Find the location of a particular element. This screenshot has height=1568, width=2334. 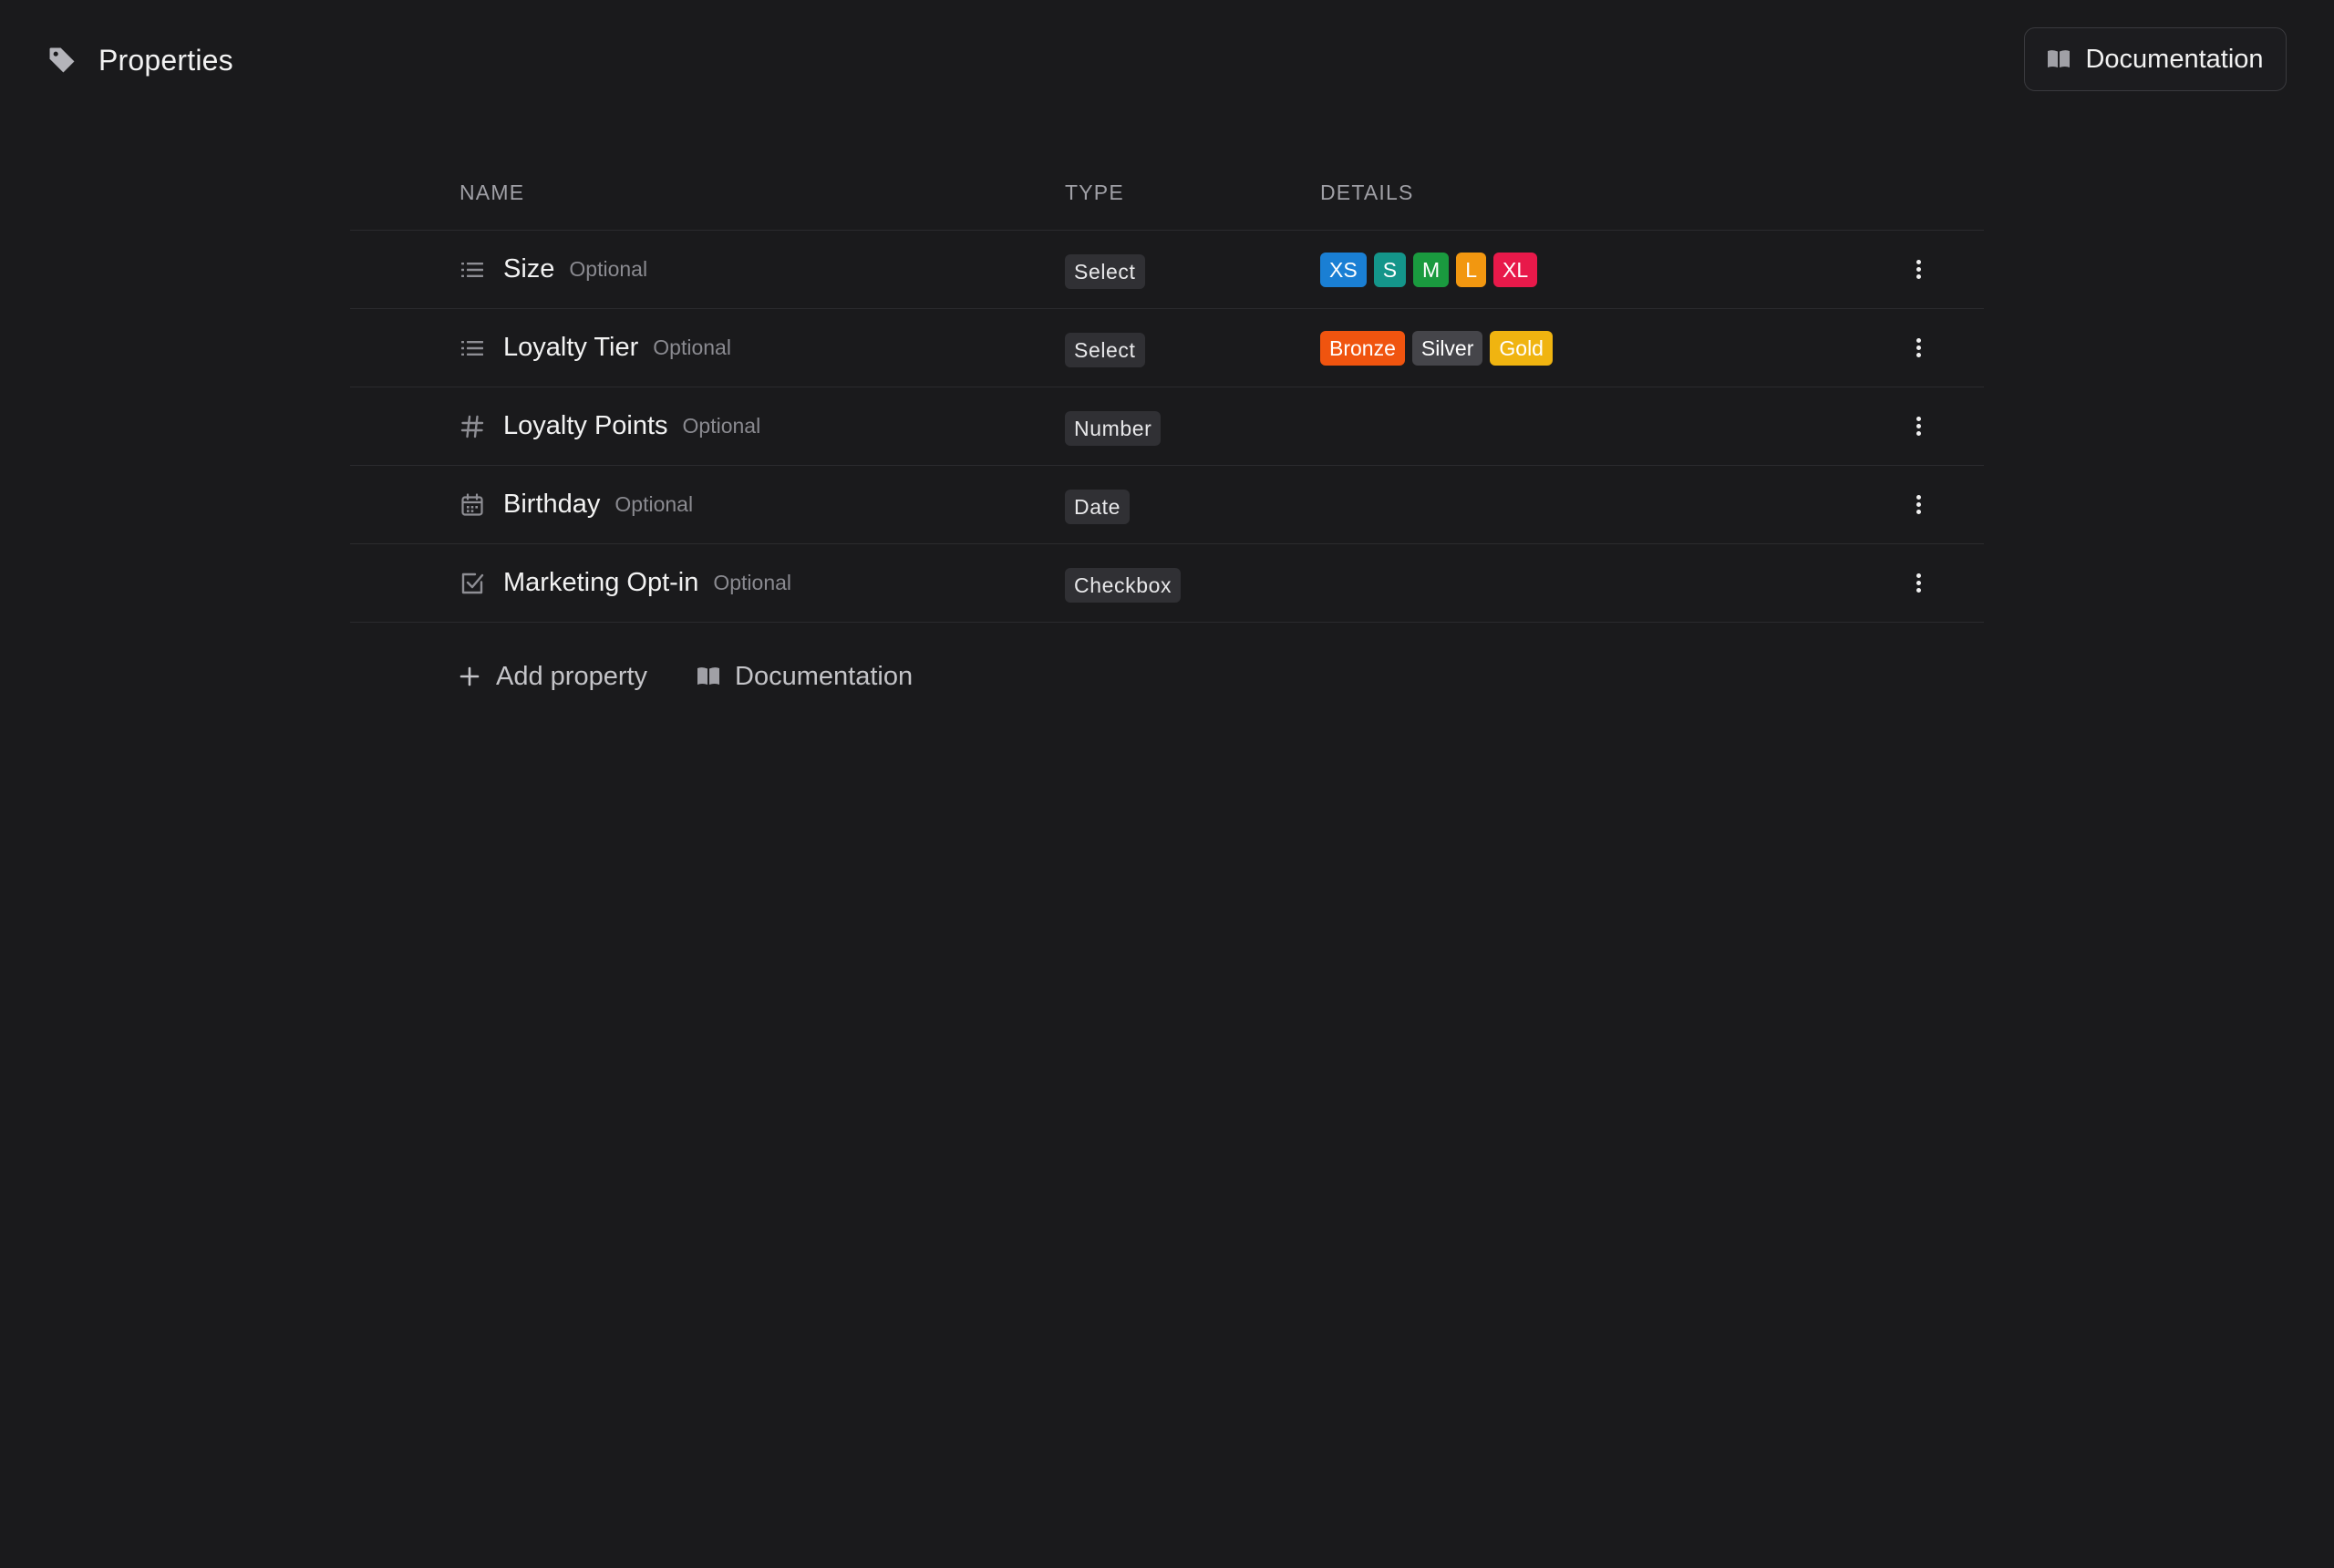

documentation-button: Documentation is located at coordinates (2155, 59).